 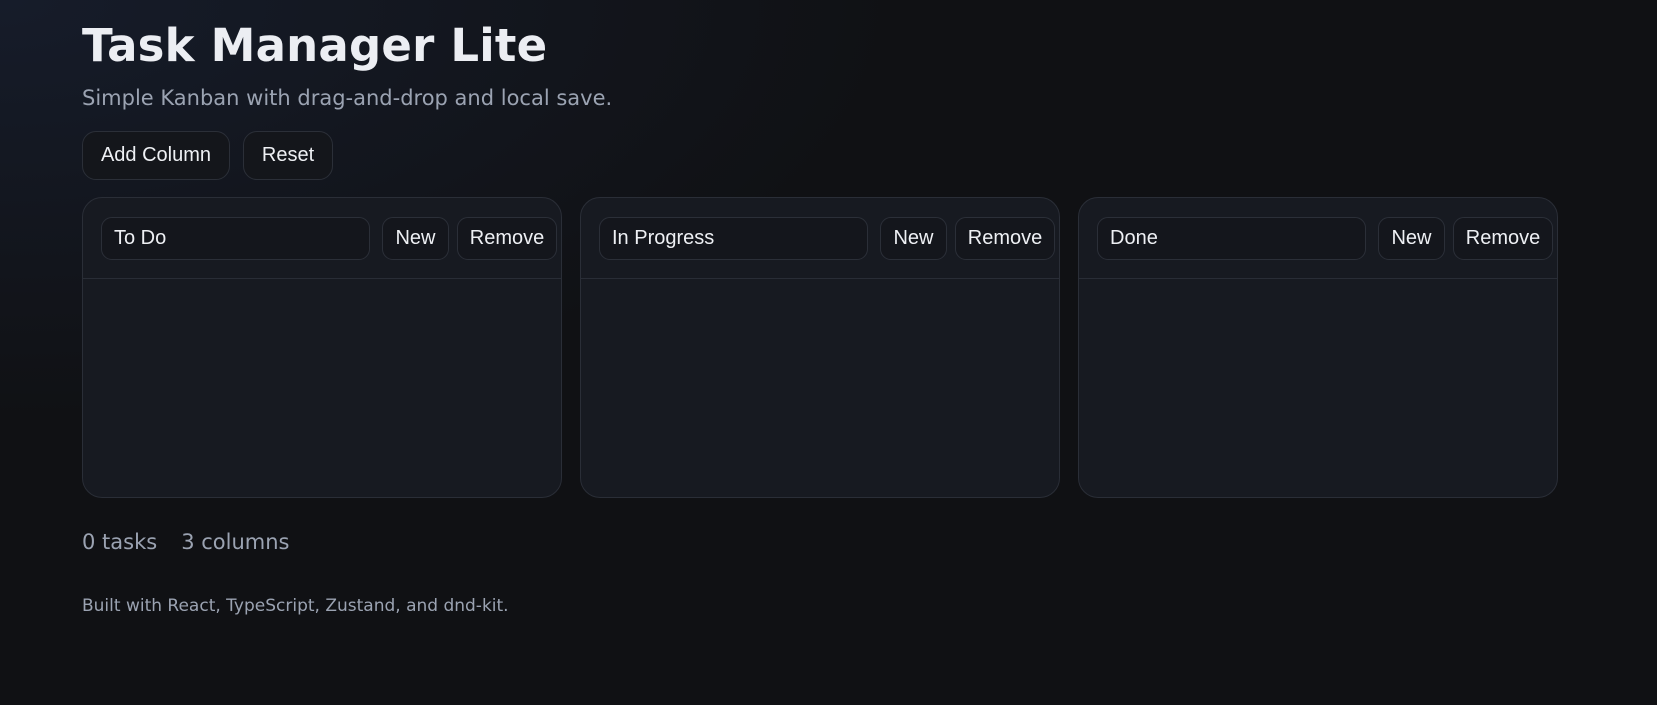 I want to click on column-in-progress: New Remove, so click(x=820, y=347).